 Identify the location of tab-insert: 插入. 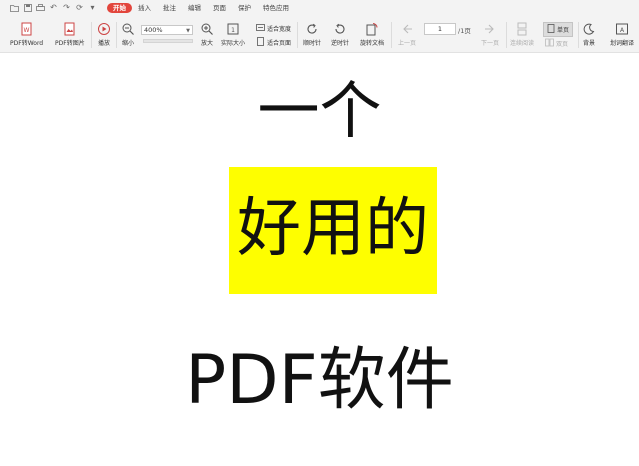
(144, 8).